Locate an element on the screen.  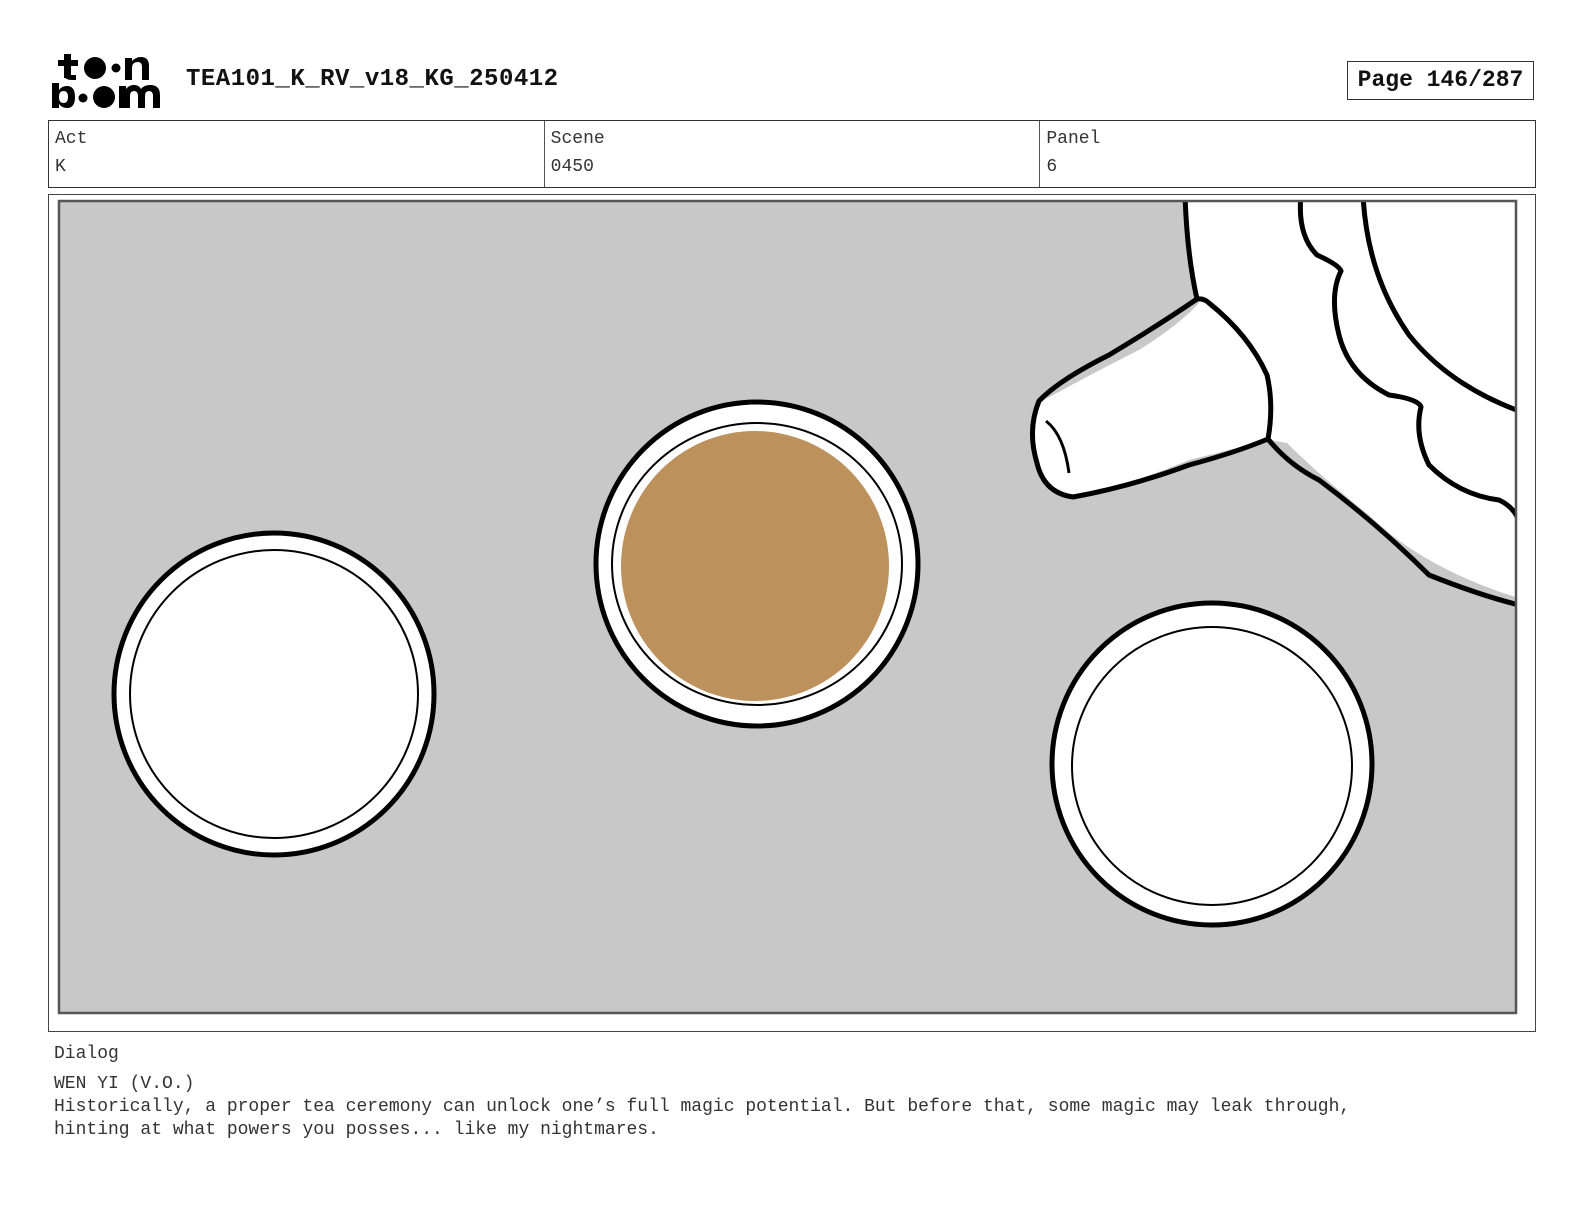
tea-filled-cup is located at coordinates (757, 564).